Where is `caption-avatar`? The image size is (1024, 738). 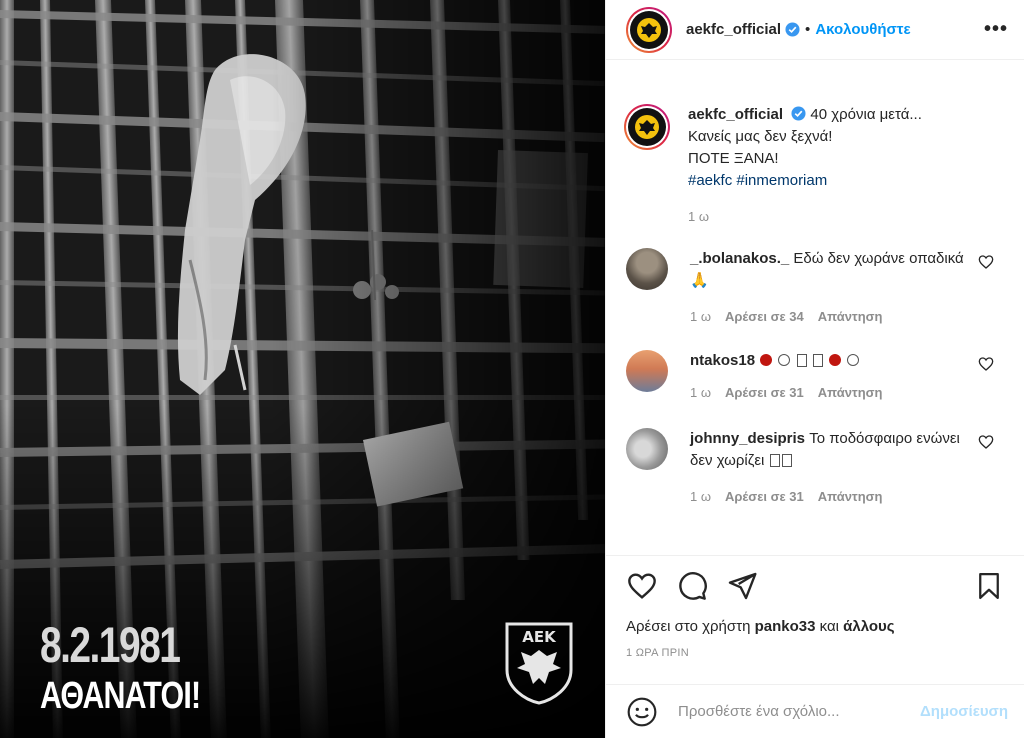 caption-avatar is located at coordinates (647, 127).